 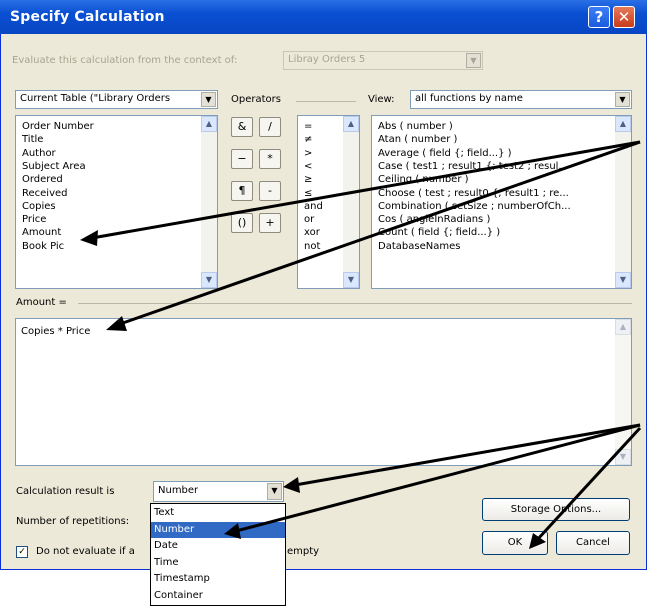 What do you see at coordinates (599, 17) in the screenshot?
I see `help-button: ?` at bounding box center [599, 17].